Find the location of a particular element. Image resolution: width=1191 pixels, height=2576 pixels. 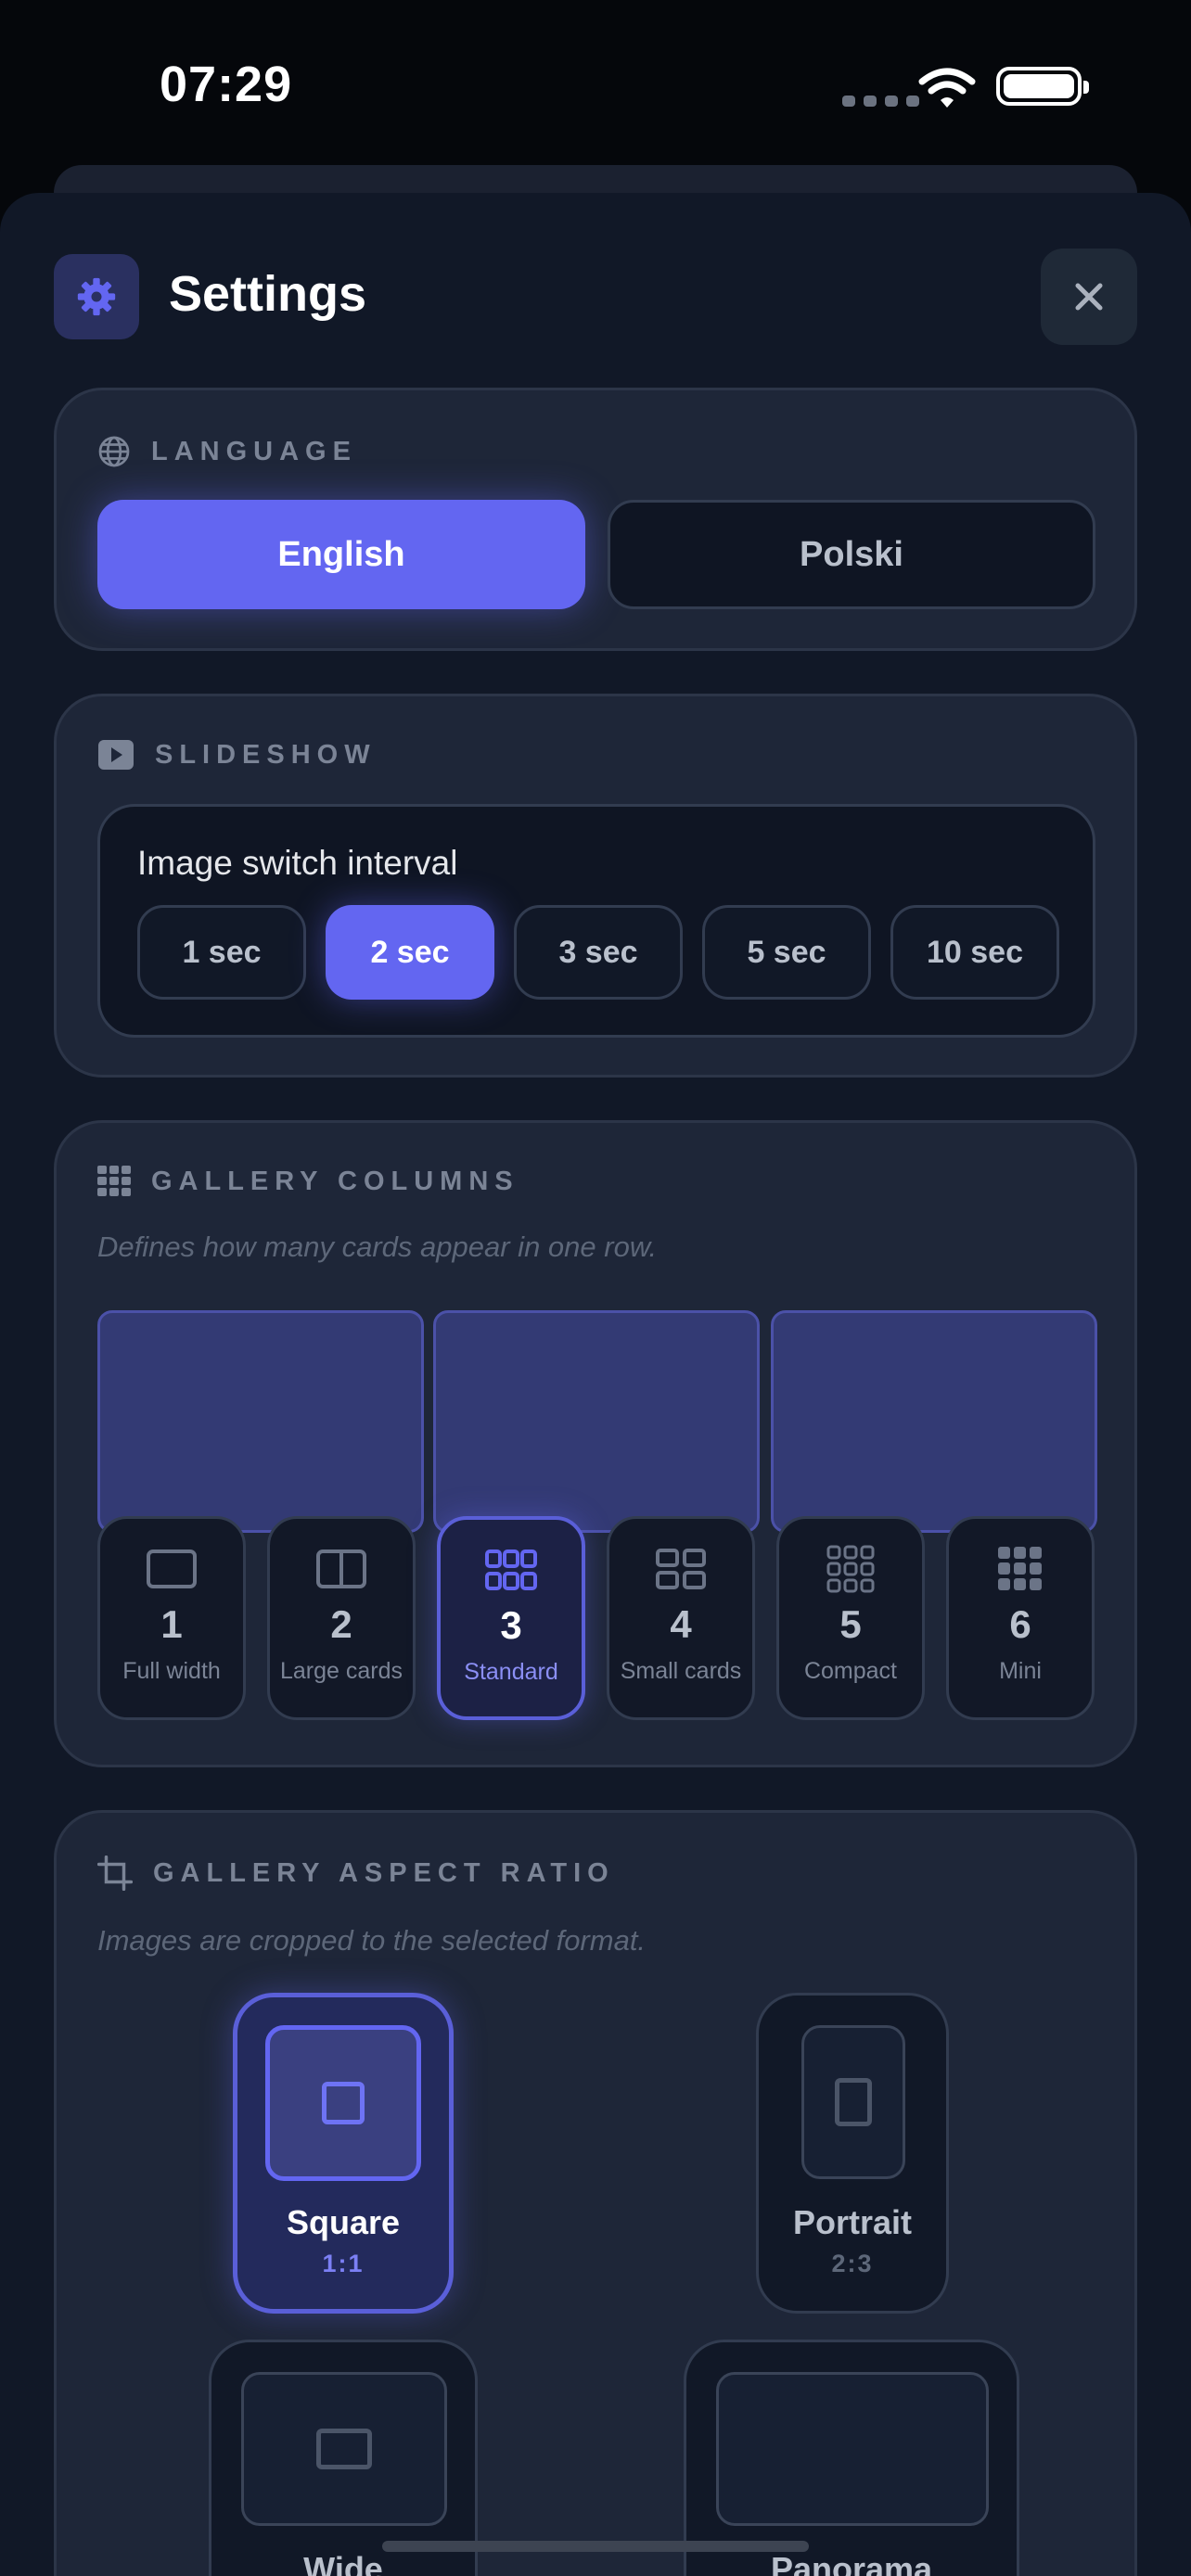

column-option-number: 2 is located at coordinates (341, 1624).